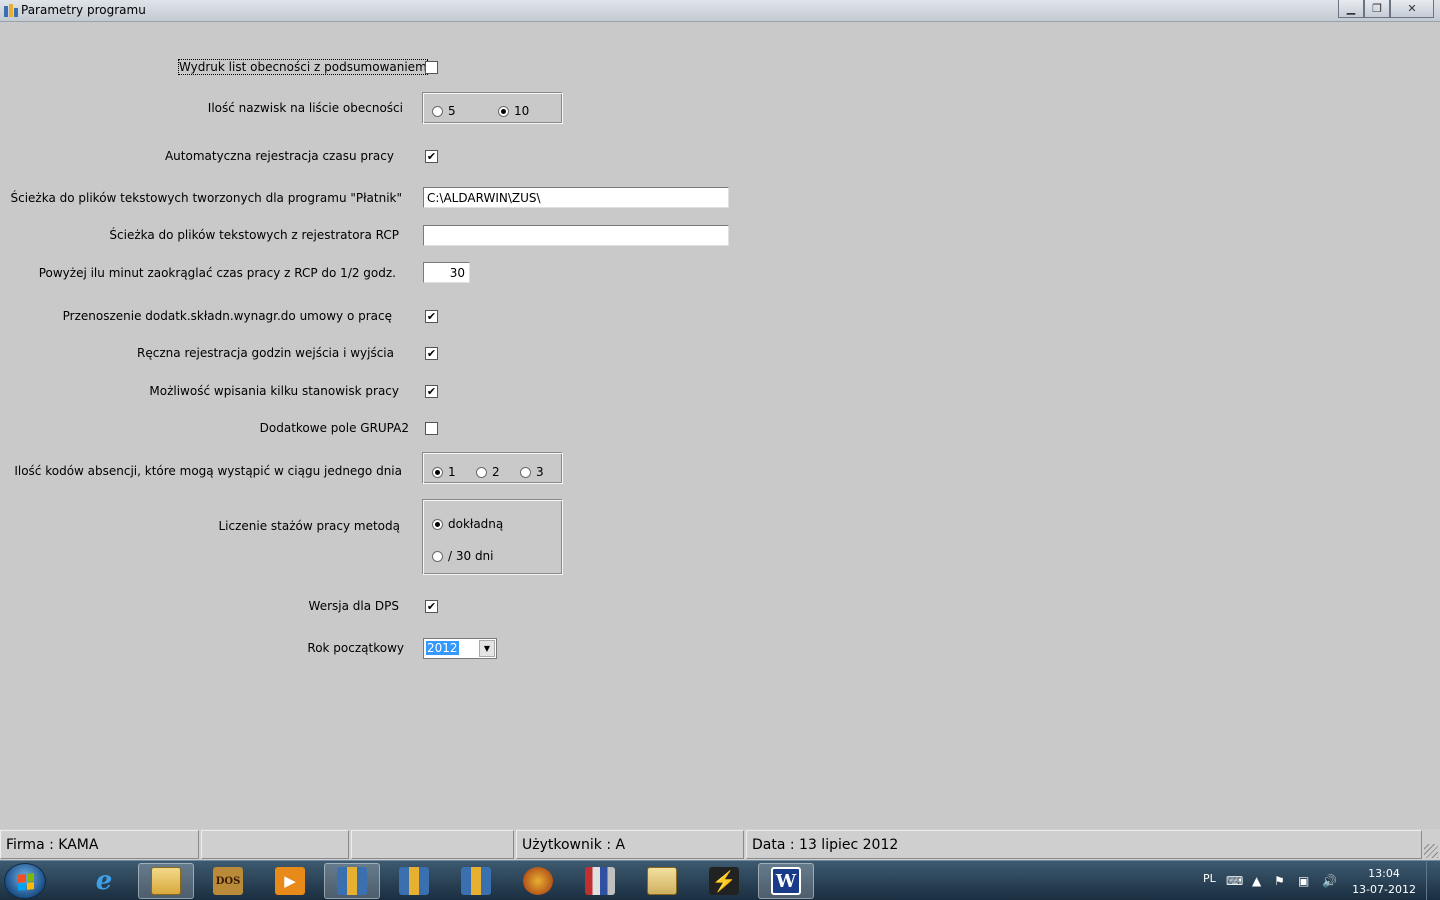  I want to click on names-count-radio-10: 10, so click(513, 111).